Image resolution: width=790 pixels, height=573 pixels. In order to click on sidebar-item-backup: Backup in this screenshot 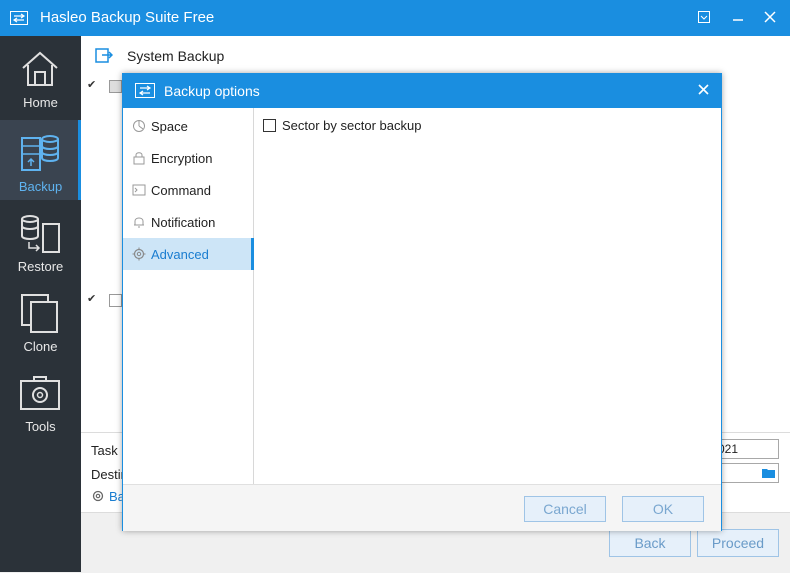, I will do `click(40, 160)`.